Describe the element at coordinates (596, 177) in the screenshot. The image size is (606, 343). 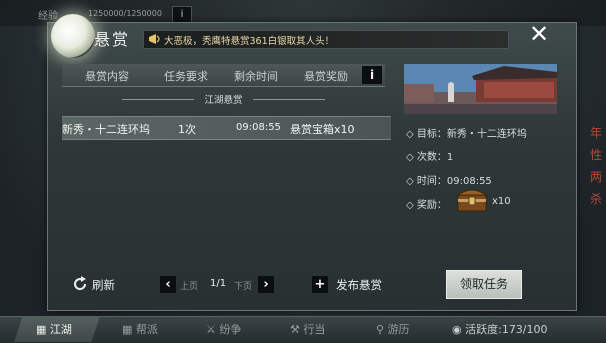
I see `side-text-3: 两` at that location.